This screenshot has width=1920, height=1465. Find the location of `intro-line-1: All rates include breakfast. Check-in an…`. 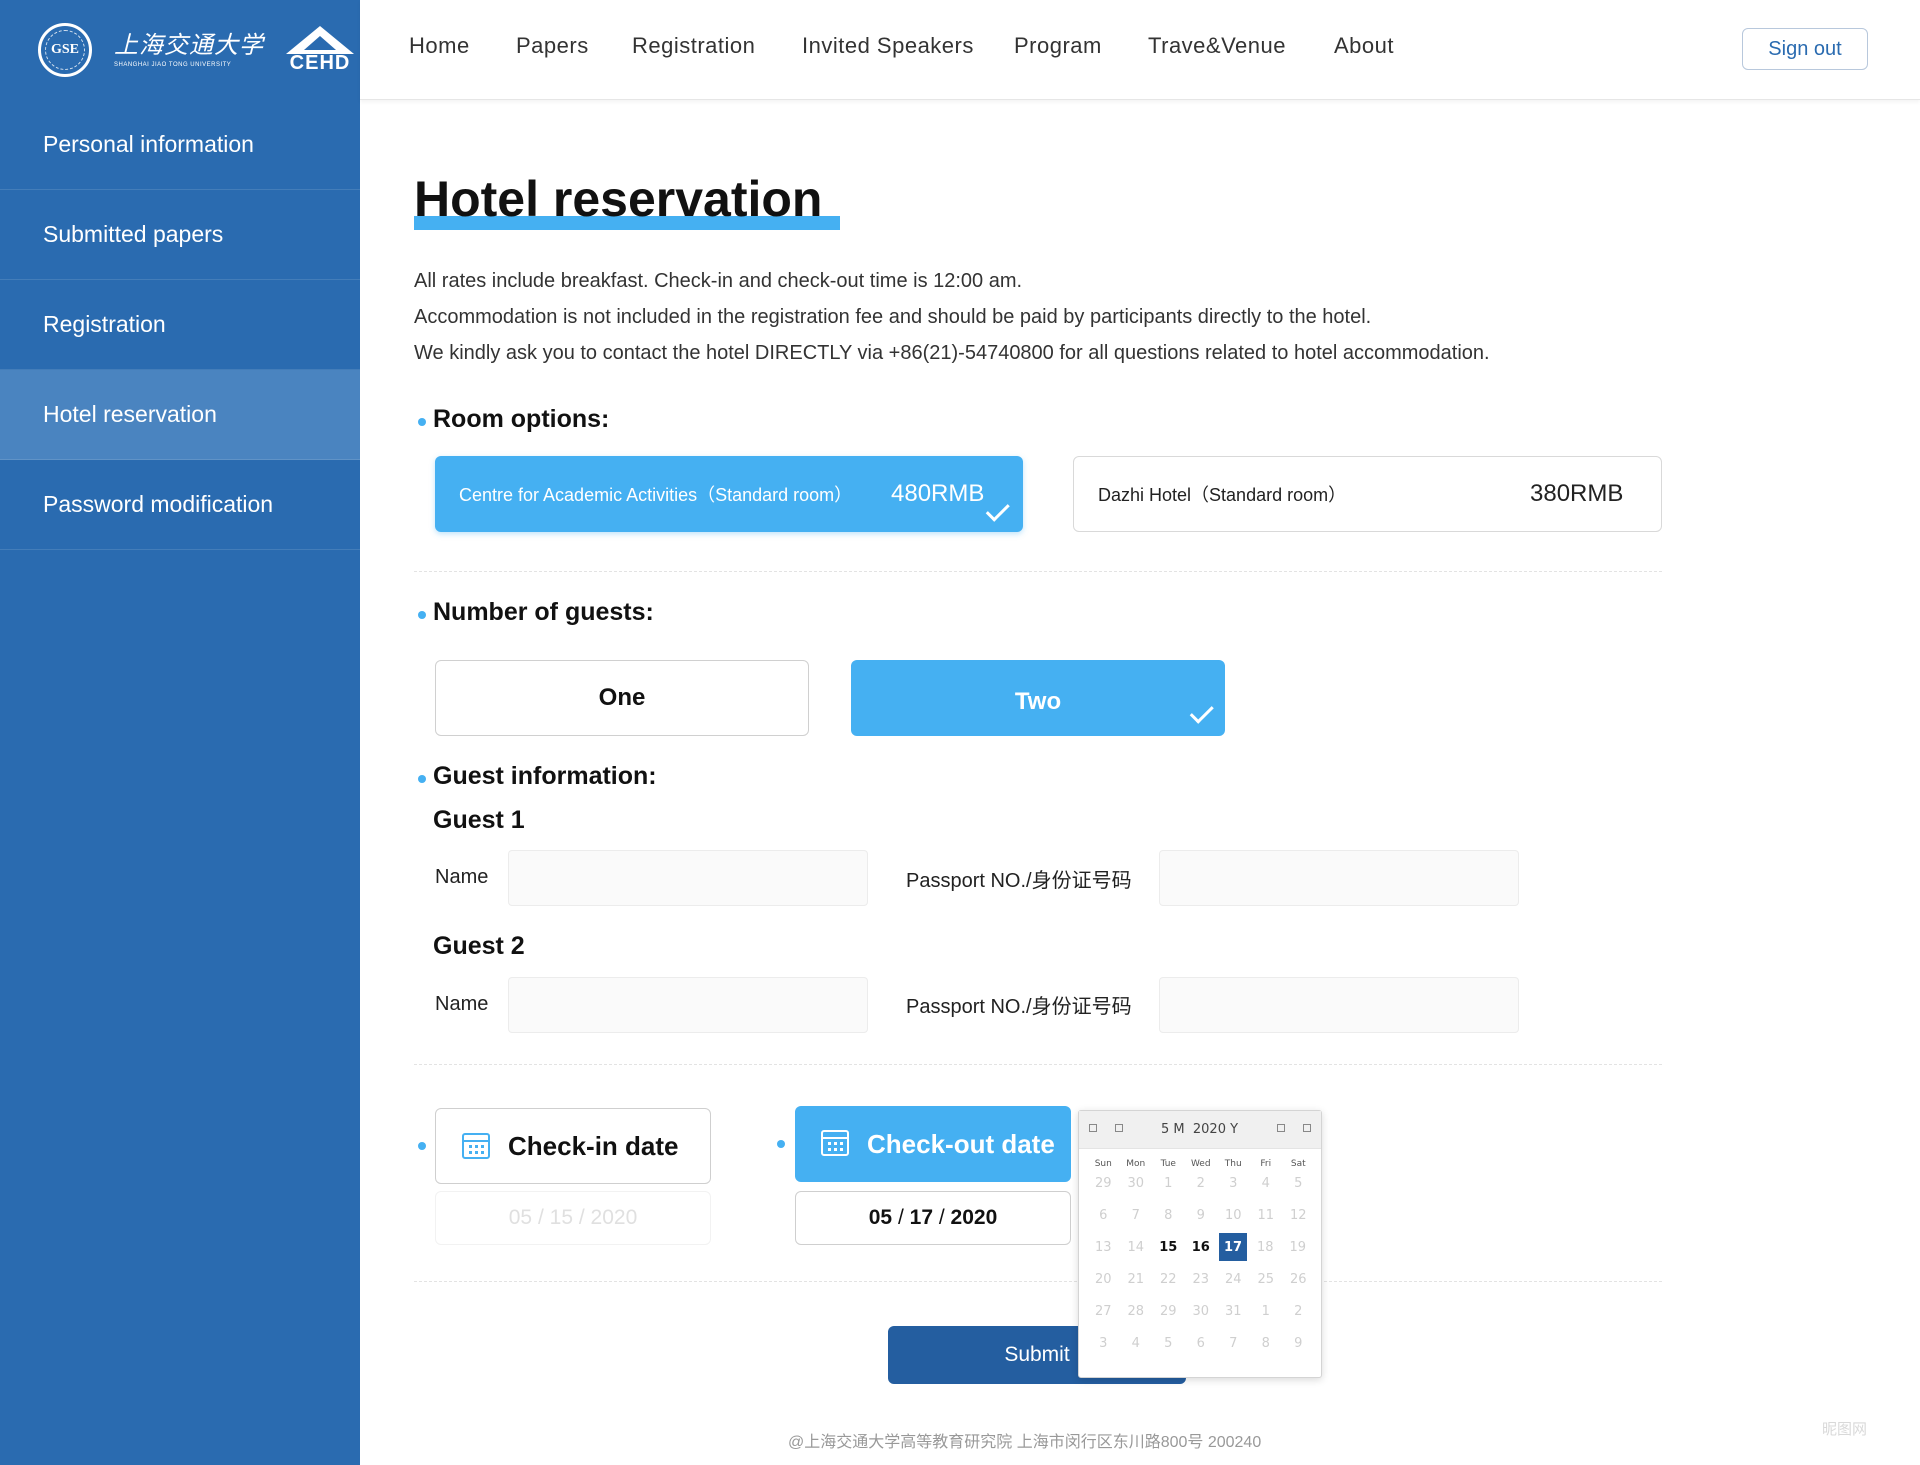

intro-line-1: All rates include breakfast. Check-in an… is located at coordinates (718, 281).